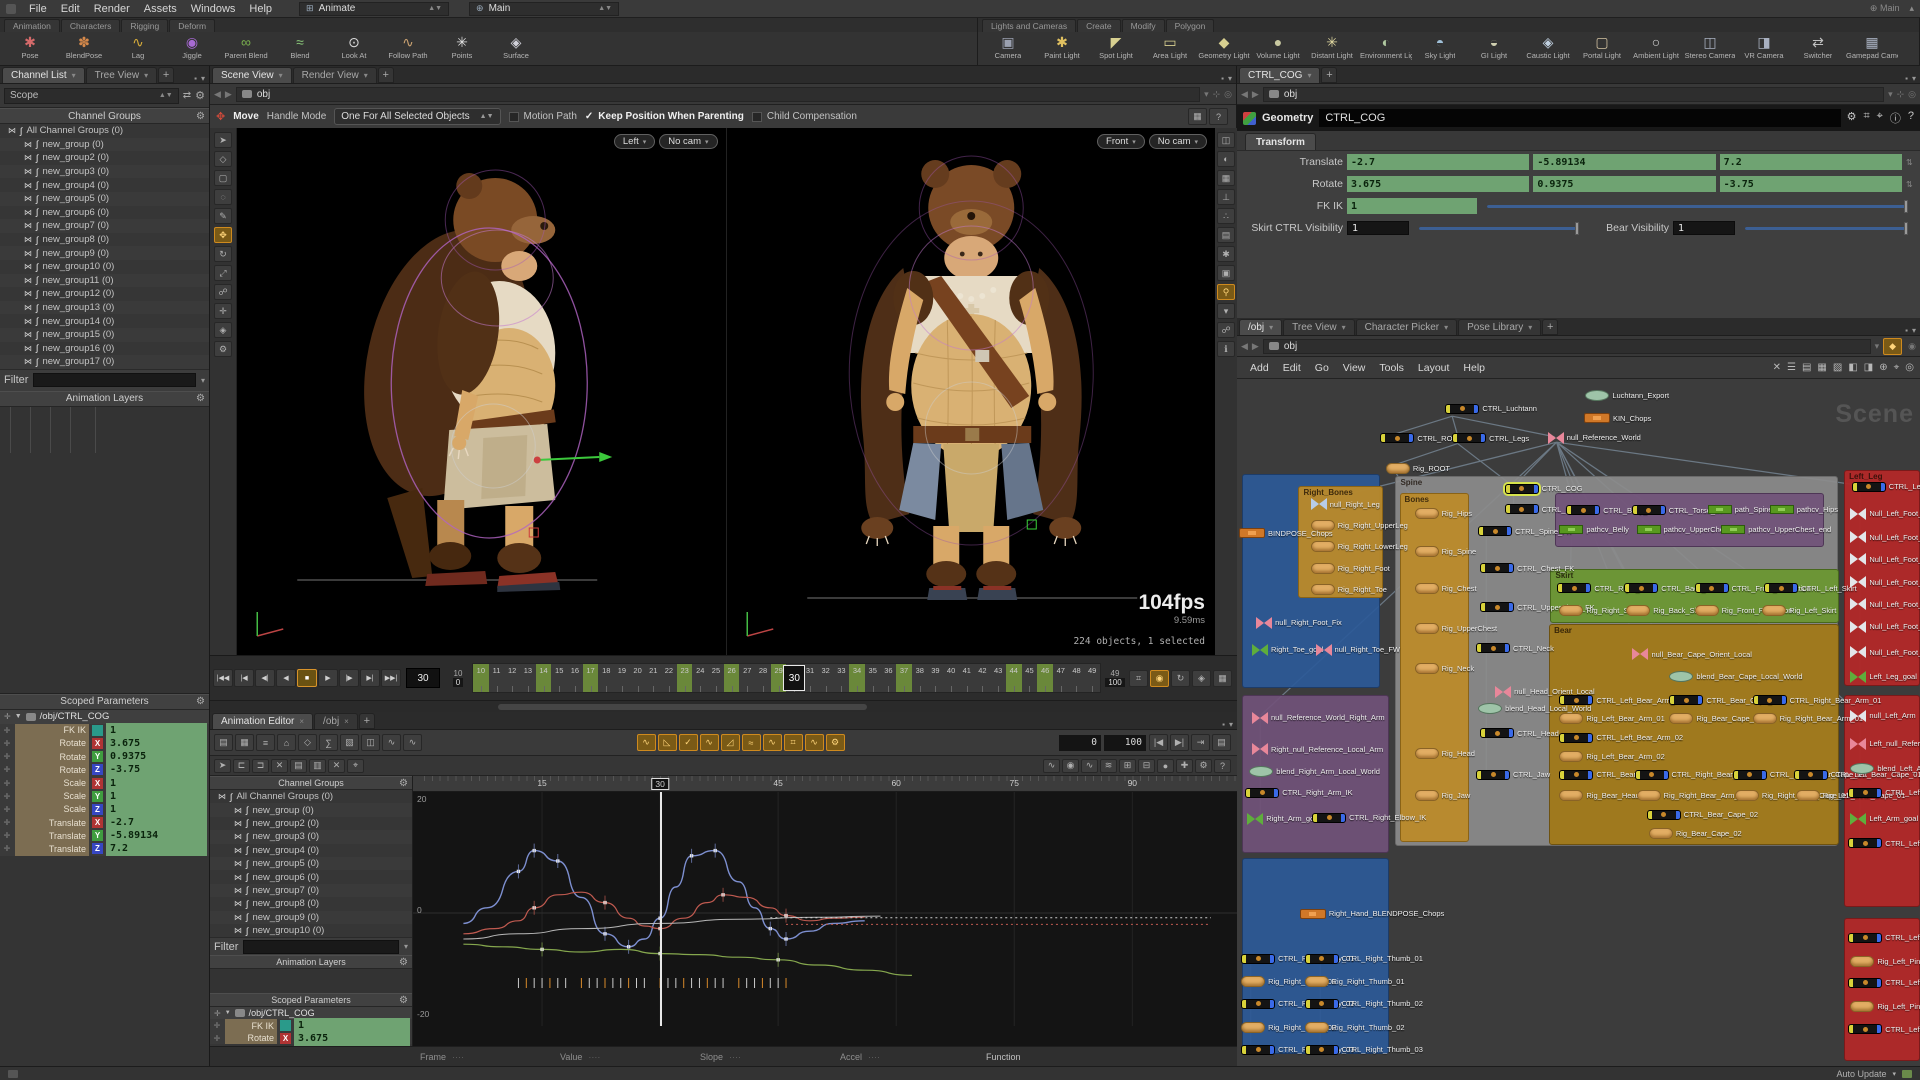 This screenshot has height=1080, width=1920. I want to click on shelf-tab: Characters, so click(90, 25).